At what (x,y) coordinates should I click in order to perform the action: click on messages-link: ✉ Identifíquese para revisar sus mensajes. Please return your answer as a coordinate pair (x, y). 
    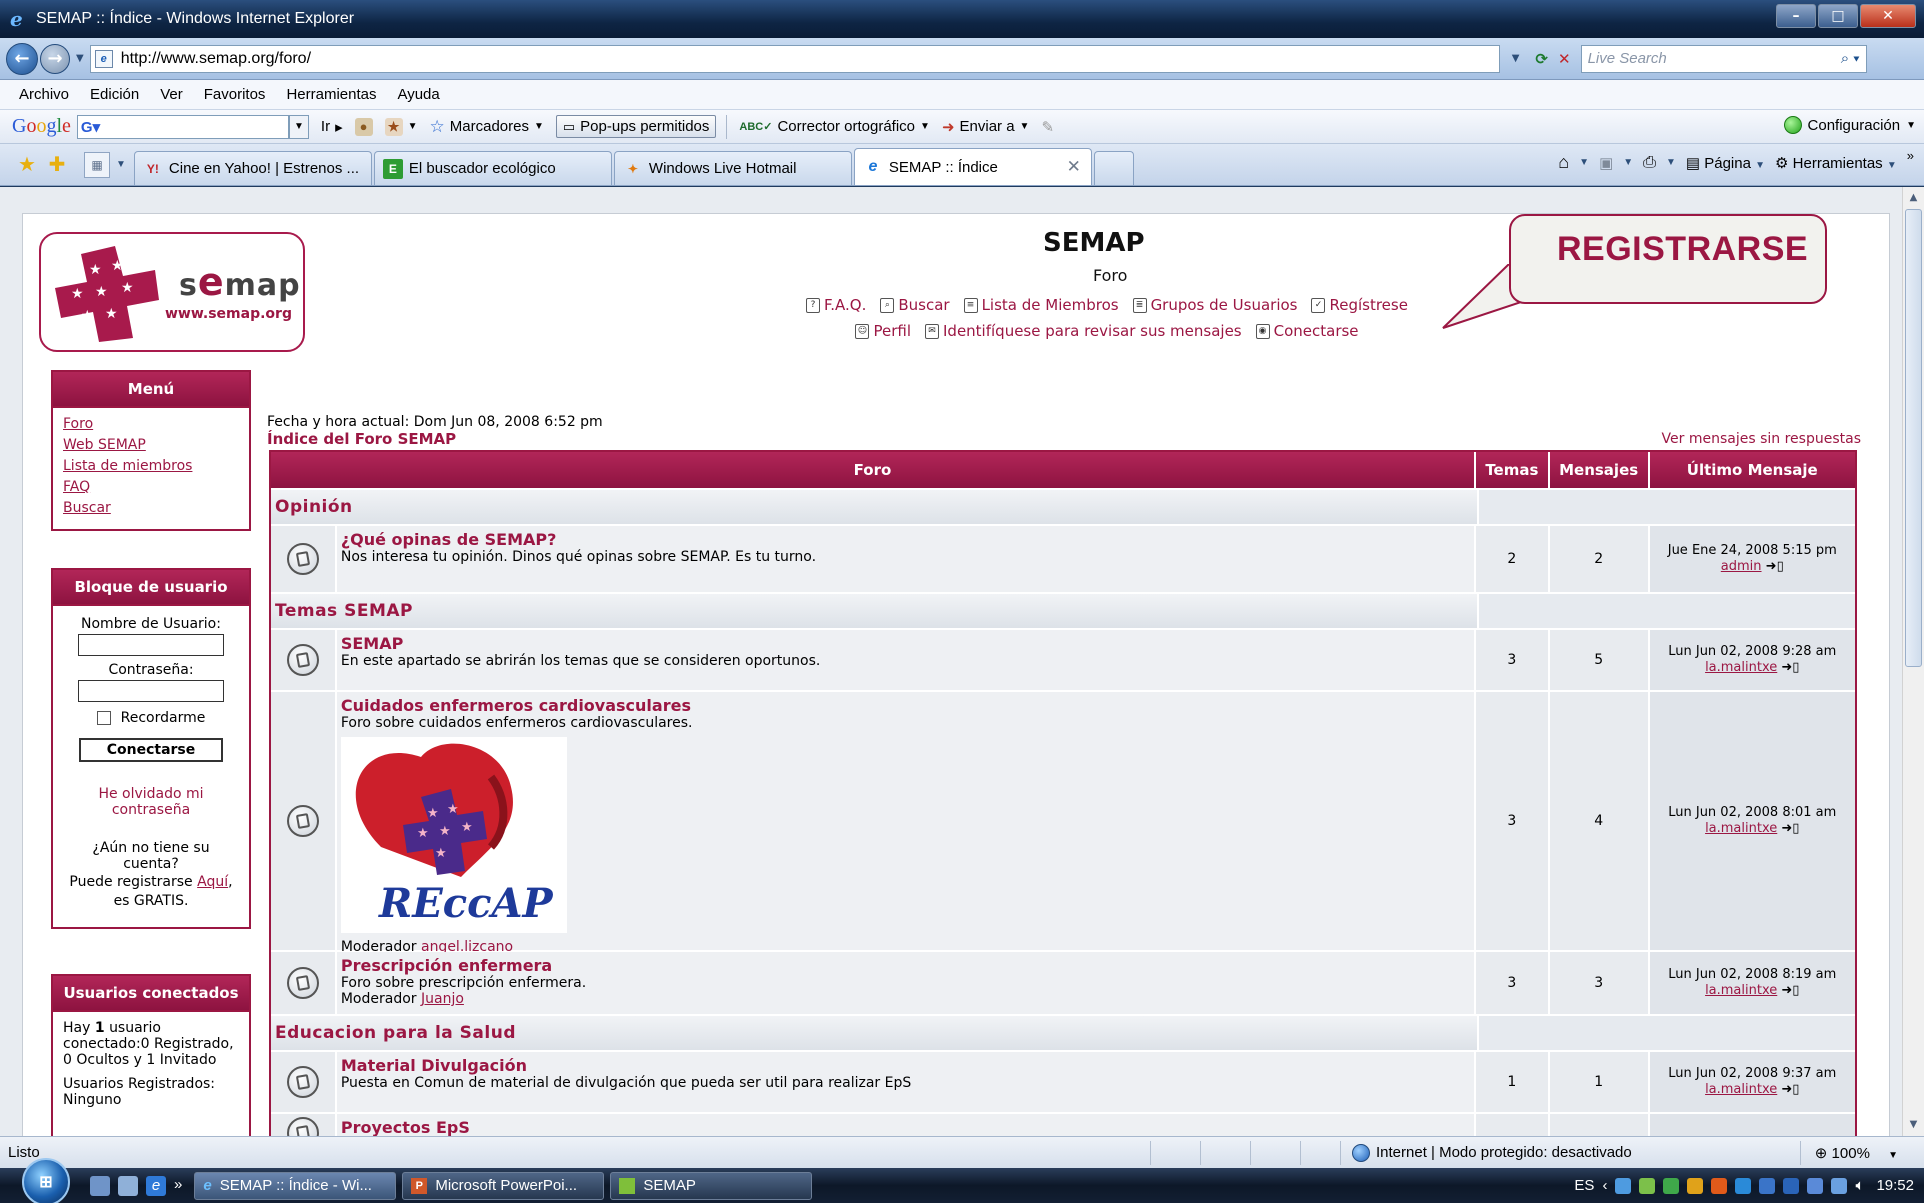
    Looking at the image, I should click on (1083, 331).